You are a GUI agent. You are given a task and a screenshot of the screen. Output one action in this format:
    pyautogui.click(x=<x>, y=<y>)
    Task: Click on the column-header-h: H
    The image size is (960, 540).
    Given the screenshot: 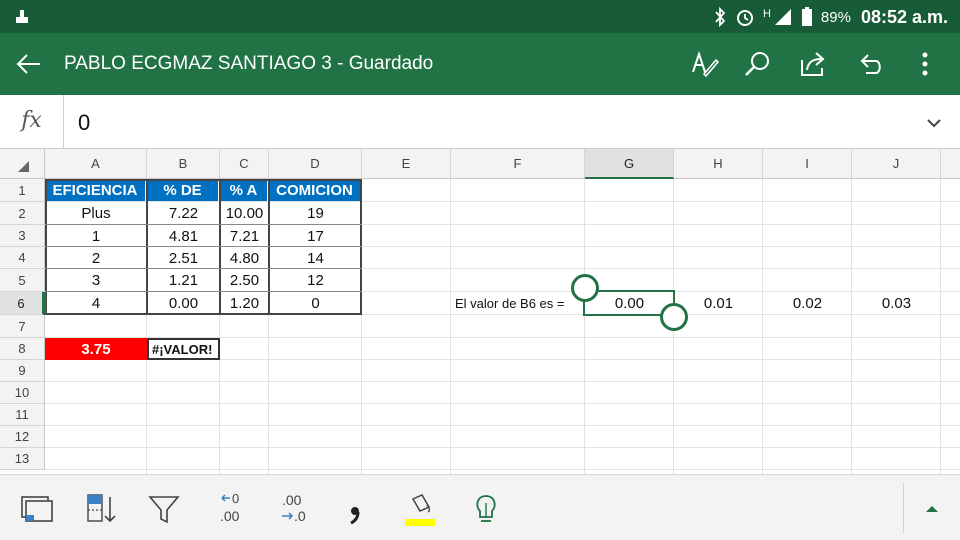 What is the action you would take?
    pyautogui.click(x=718, y=164)
    